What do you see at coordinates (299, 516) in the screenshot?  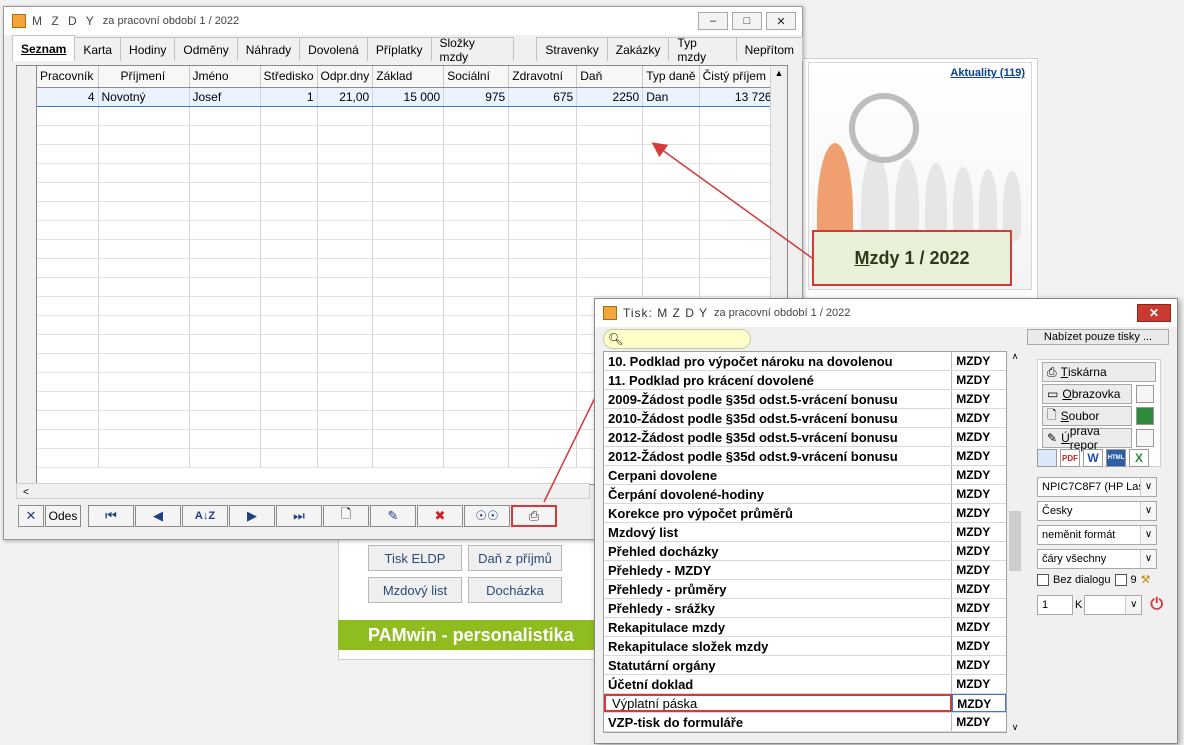 I see `last-record-button: ⏭` at bounding box center [299, 516].